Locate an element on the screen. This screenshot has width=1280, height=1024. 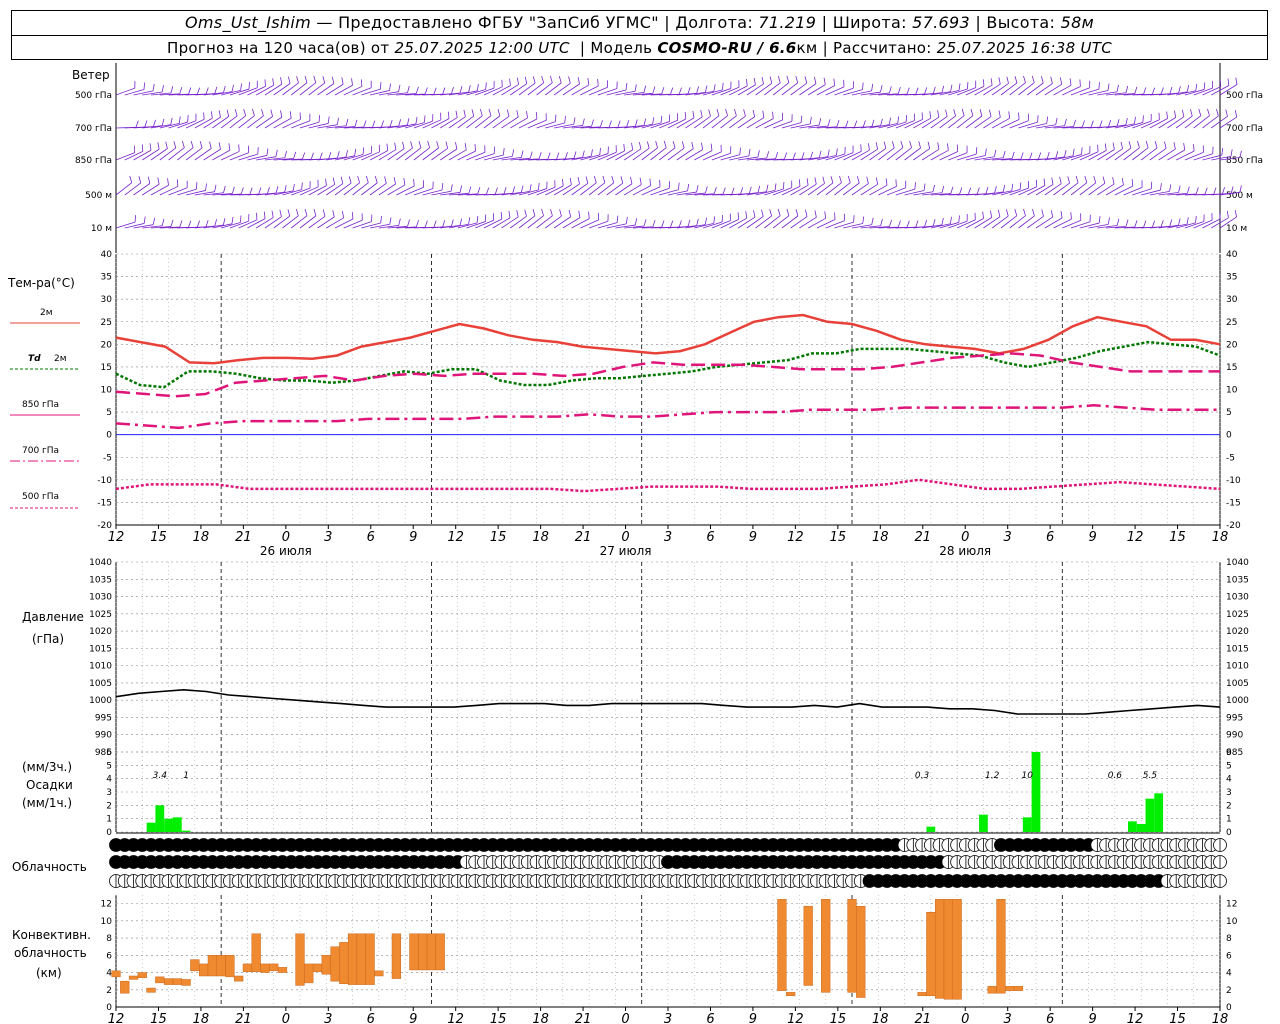
bottom-tick-label: 15 is located at coordinates (1177, 1018).